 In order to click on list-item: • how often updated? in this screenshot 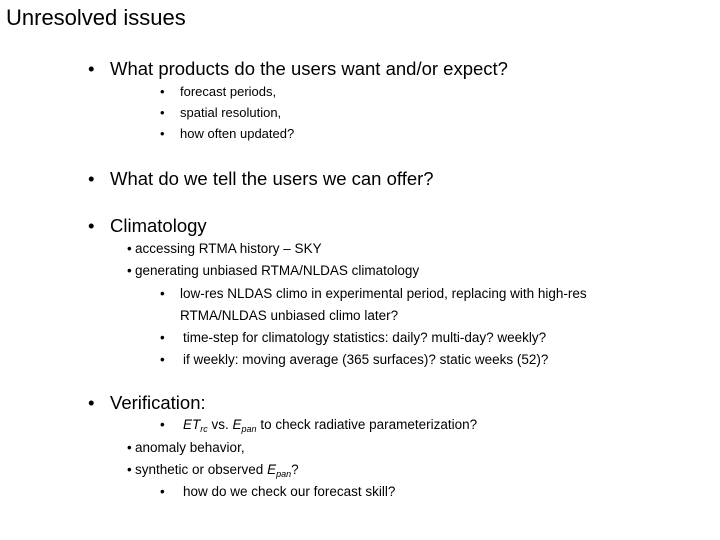, I will do `click(227, 133)`.